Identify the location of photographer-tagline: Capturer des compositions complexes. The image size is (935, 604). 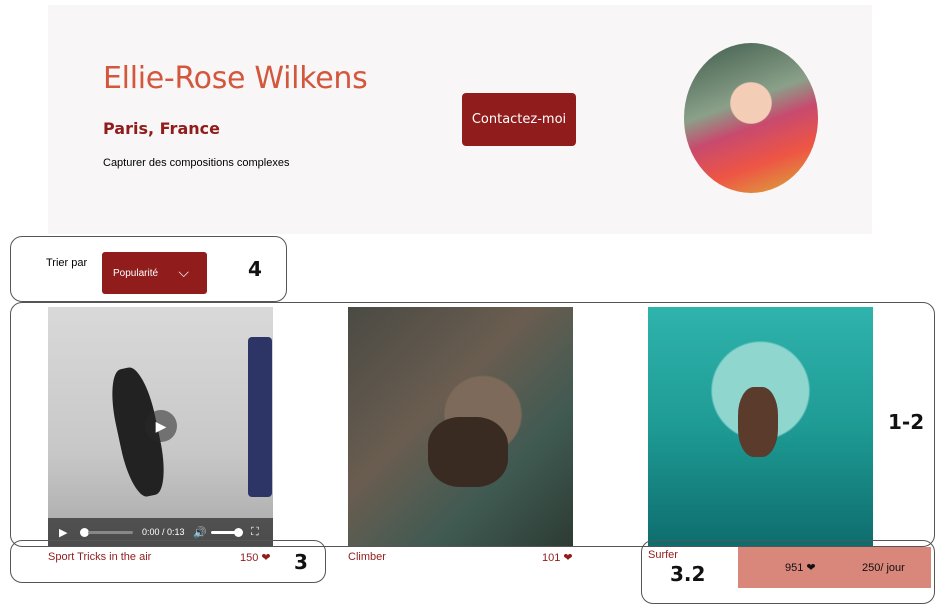
(196, 163).